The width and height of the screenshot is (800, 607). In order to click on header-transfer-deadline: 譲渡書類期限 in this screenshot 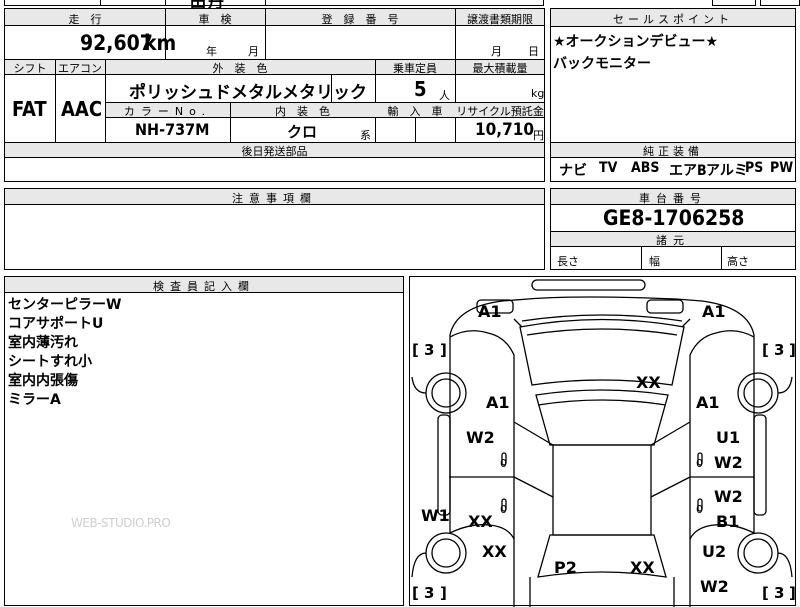, I will do `click(500, 19)`.